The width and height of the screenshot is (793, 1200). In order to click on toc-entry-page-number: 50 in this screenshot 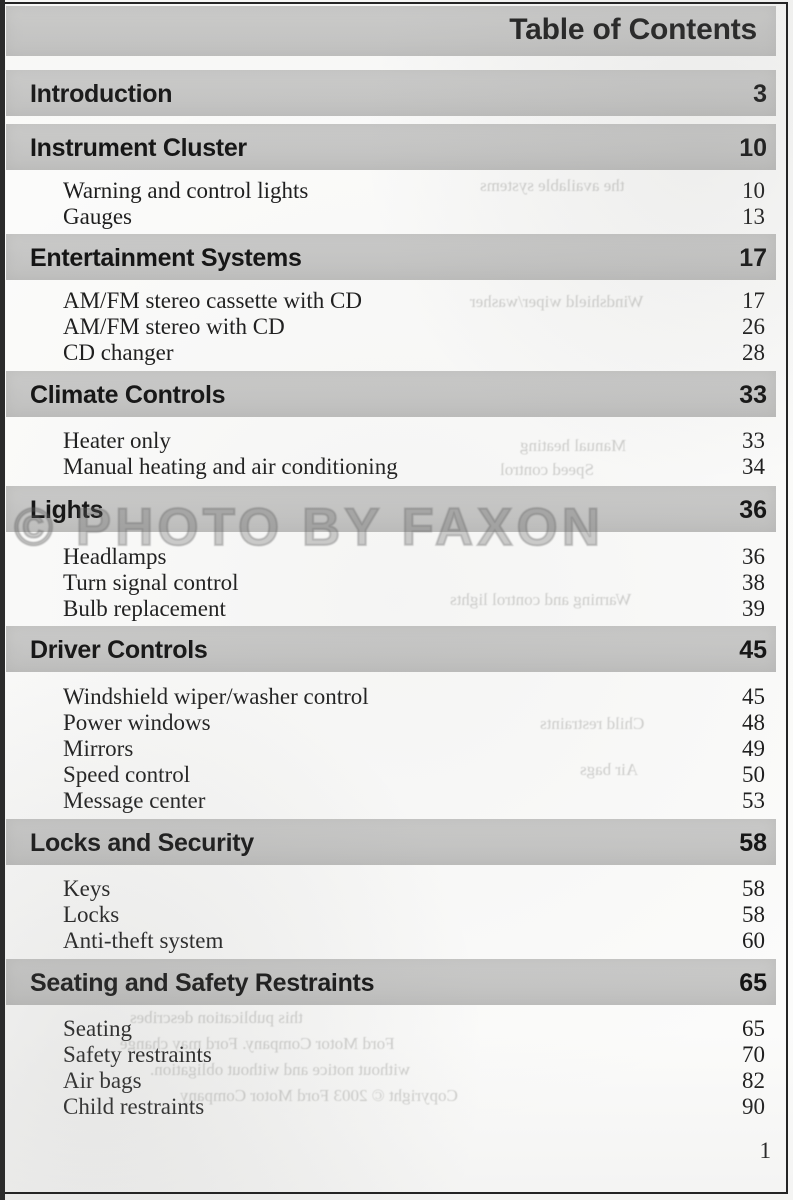, I will do `click(753, 774)`.